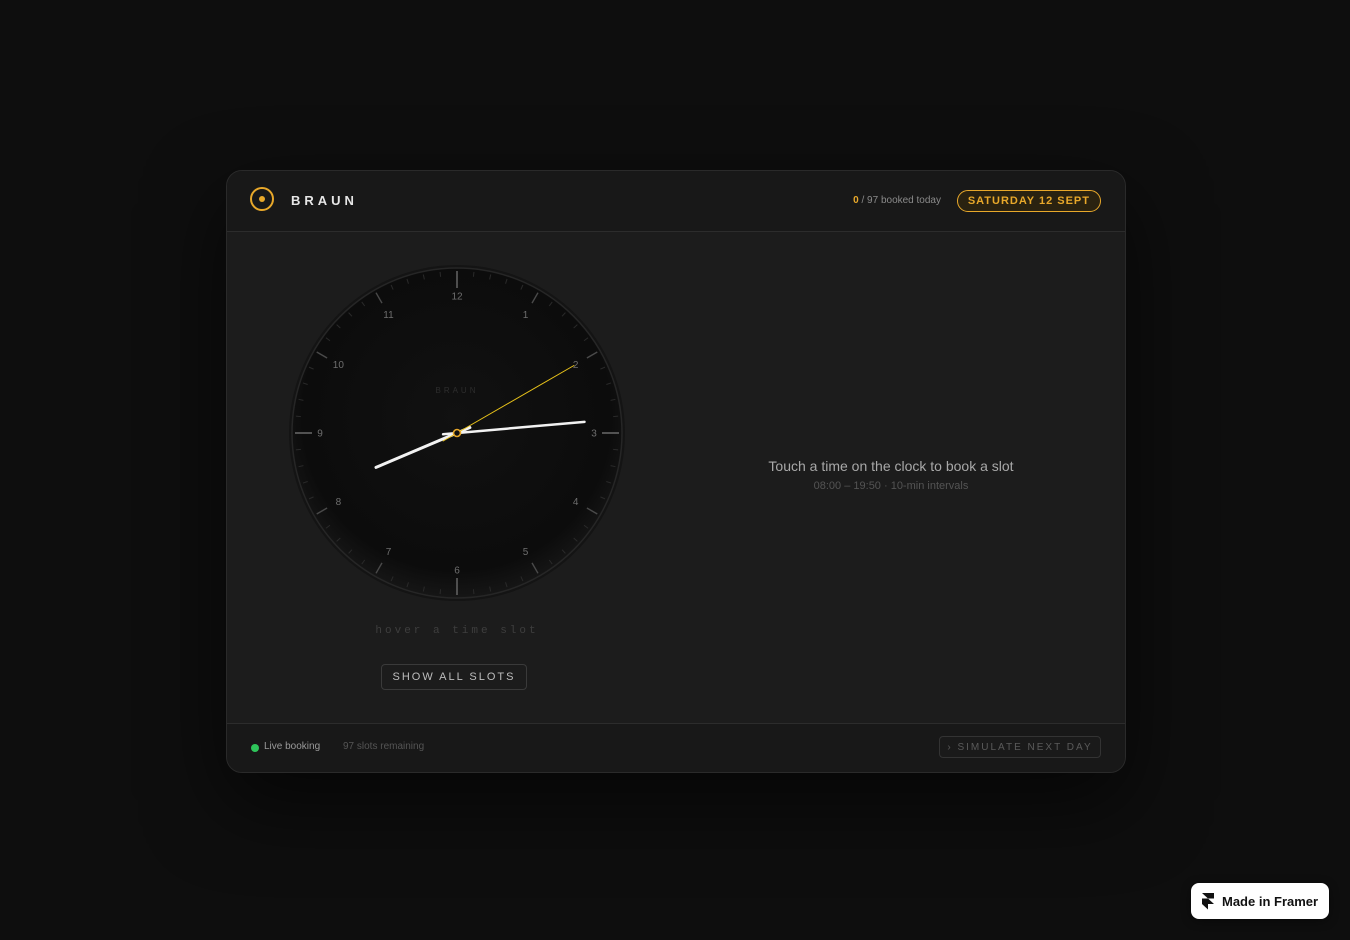 This screenshot has width=1350, height=940. What do you see at coordinates (891, 466) in the screenshot?
I see `prompt-title: Touch a time on the clock to book a slot` at bounding box center [891, 466].